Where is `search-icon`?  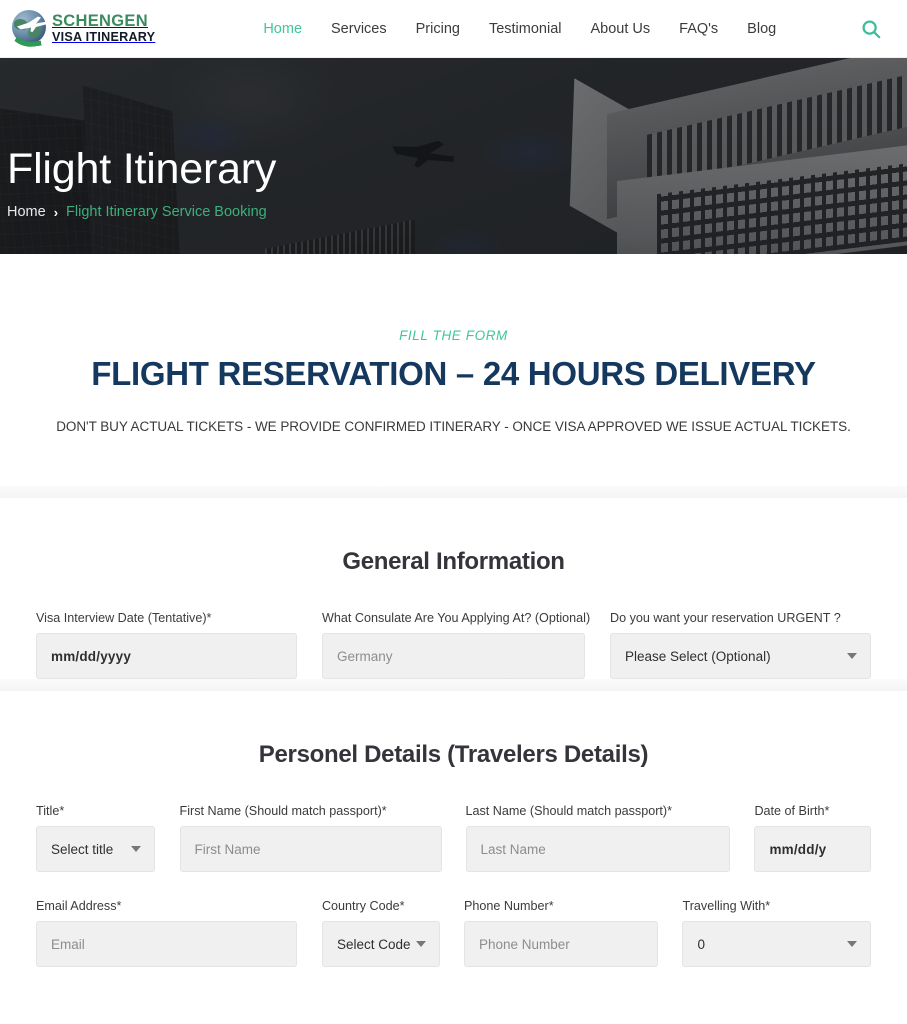
search-icon is located at coordinates (871, 29).